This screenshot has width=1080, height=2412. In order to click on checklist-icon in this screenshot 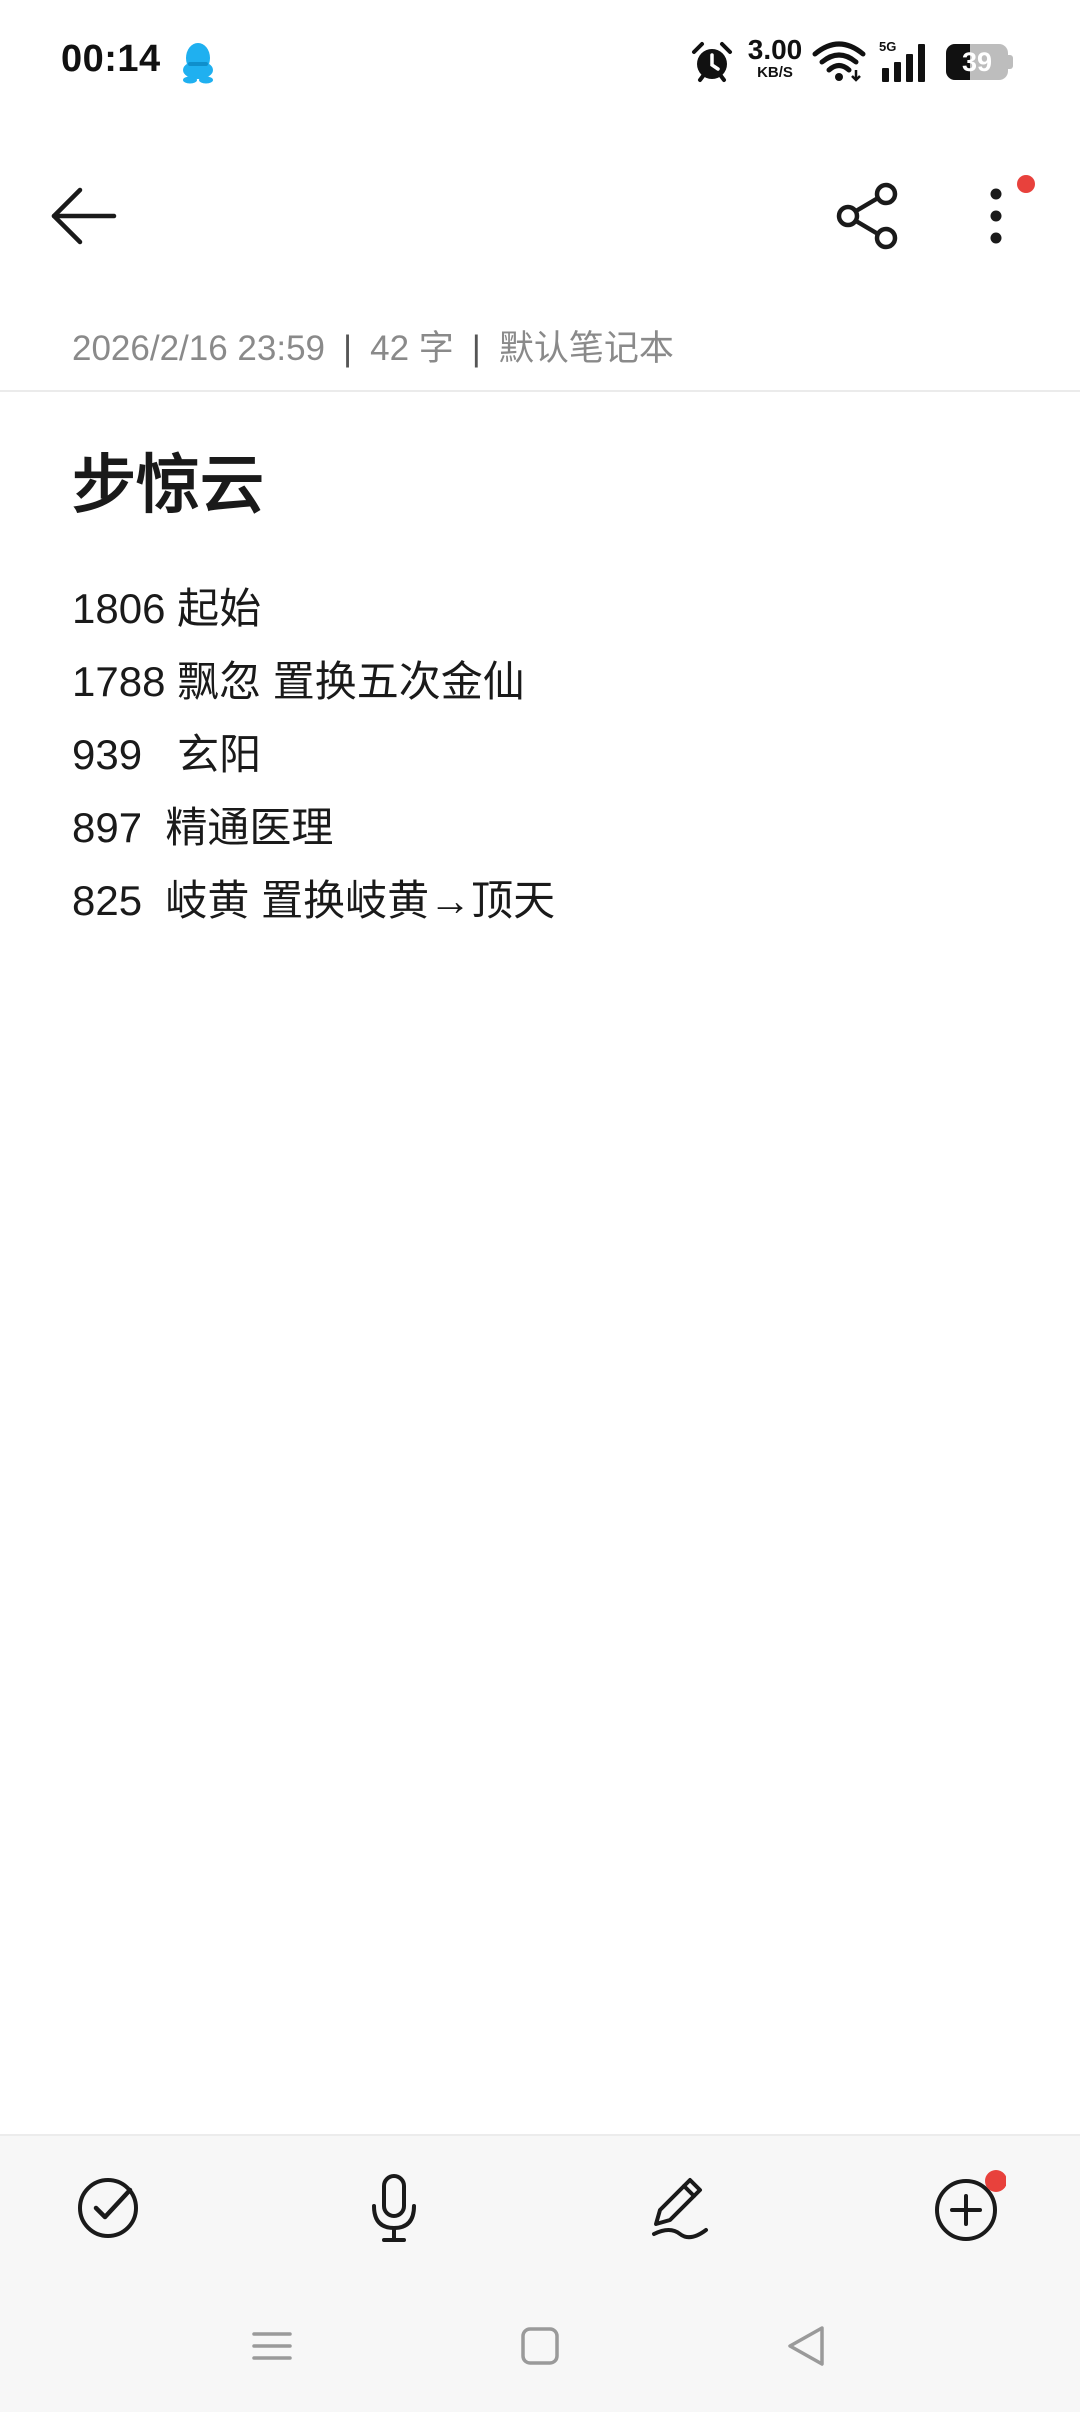, I will do `click(108, 2208)`.